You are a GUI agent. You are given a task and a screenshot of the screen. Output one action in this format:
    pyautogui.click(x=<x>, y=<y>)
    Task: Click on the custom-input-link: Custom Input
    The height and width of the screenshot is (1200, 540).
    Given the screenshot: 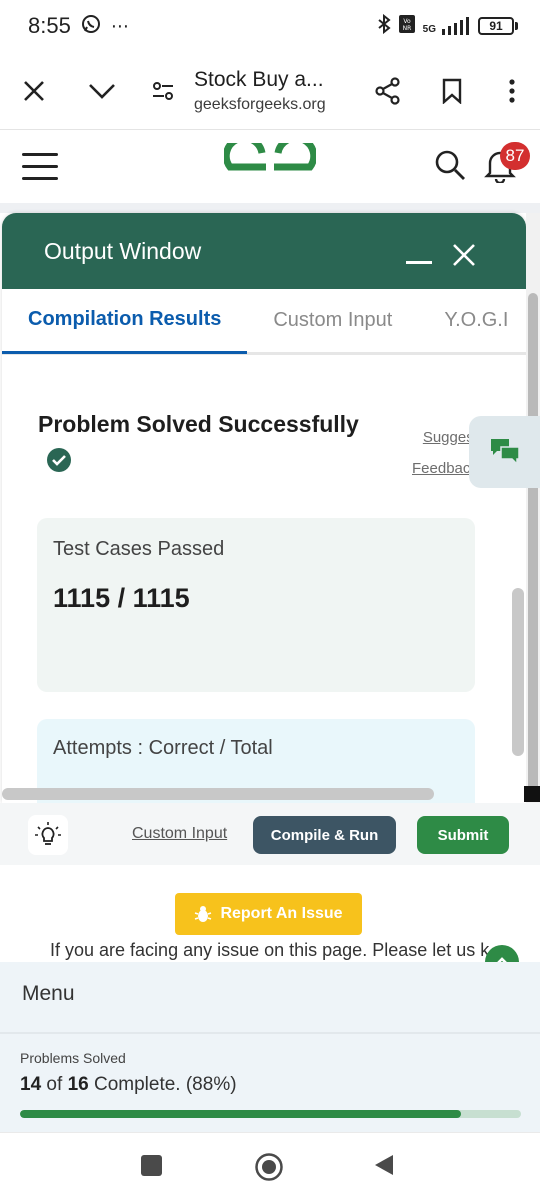 What is the action you would take?
    pyautogui.click(x=179, y=834)
    